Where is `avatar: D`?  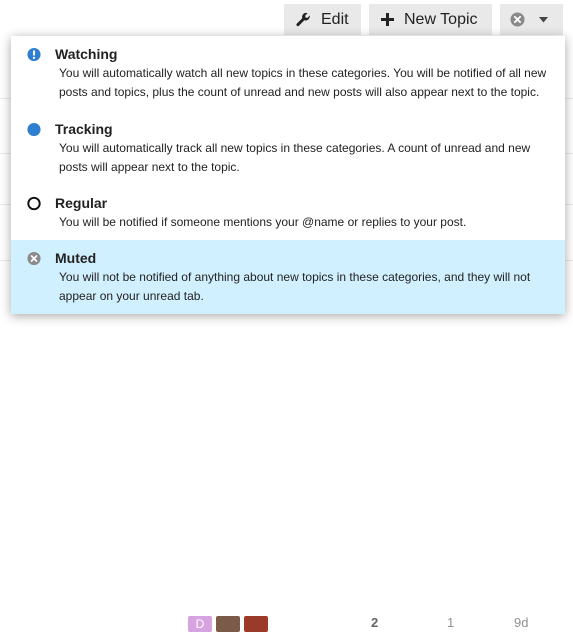
avatar: D is located at coordinates (200, 624).